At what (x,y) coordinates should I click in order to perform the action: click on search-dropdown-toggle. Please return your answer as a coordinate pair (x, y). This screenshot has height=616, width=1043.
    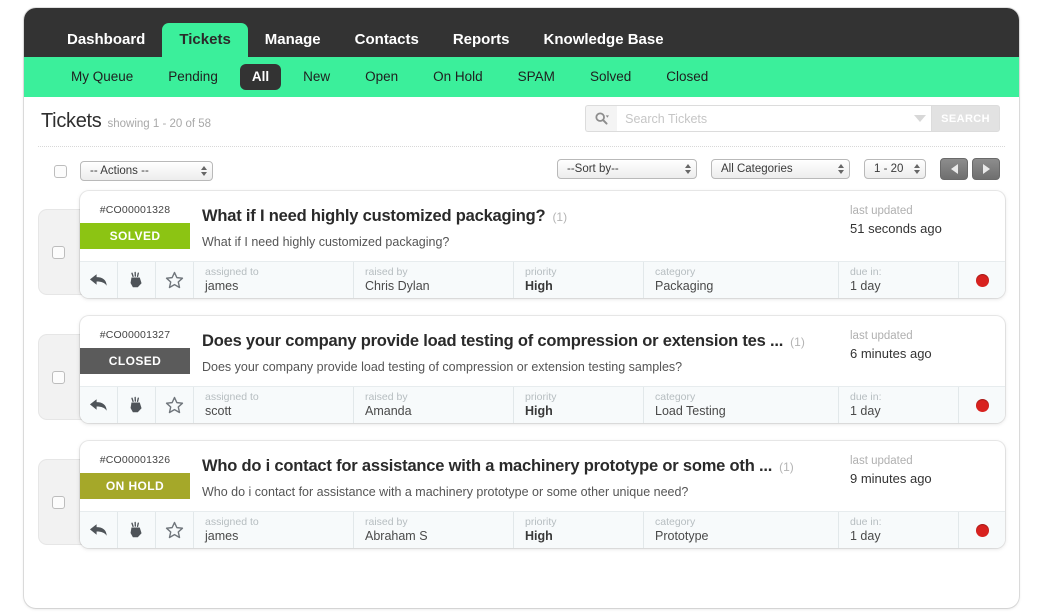
    Looking at the image, I should click on (920, 118).